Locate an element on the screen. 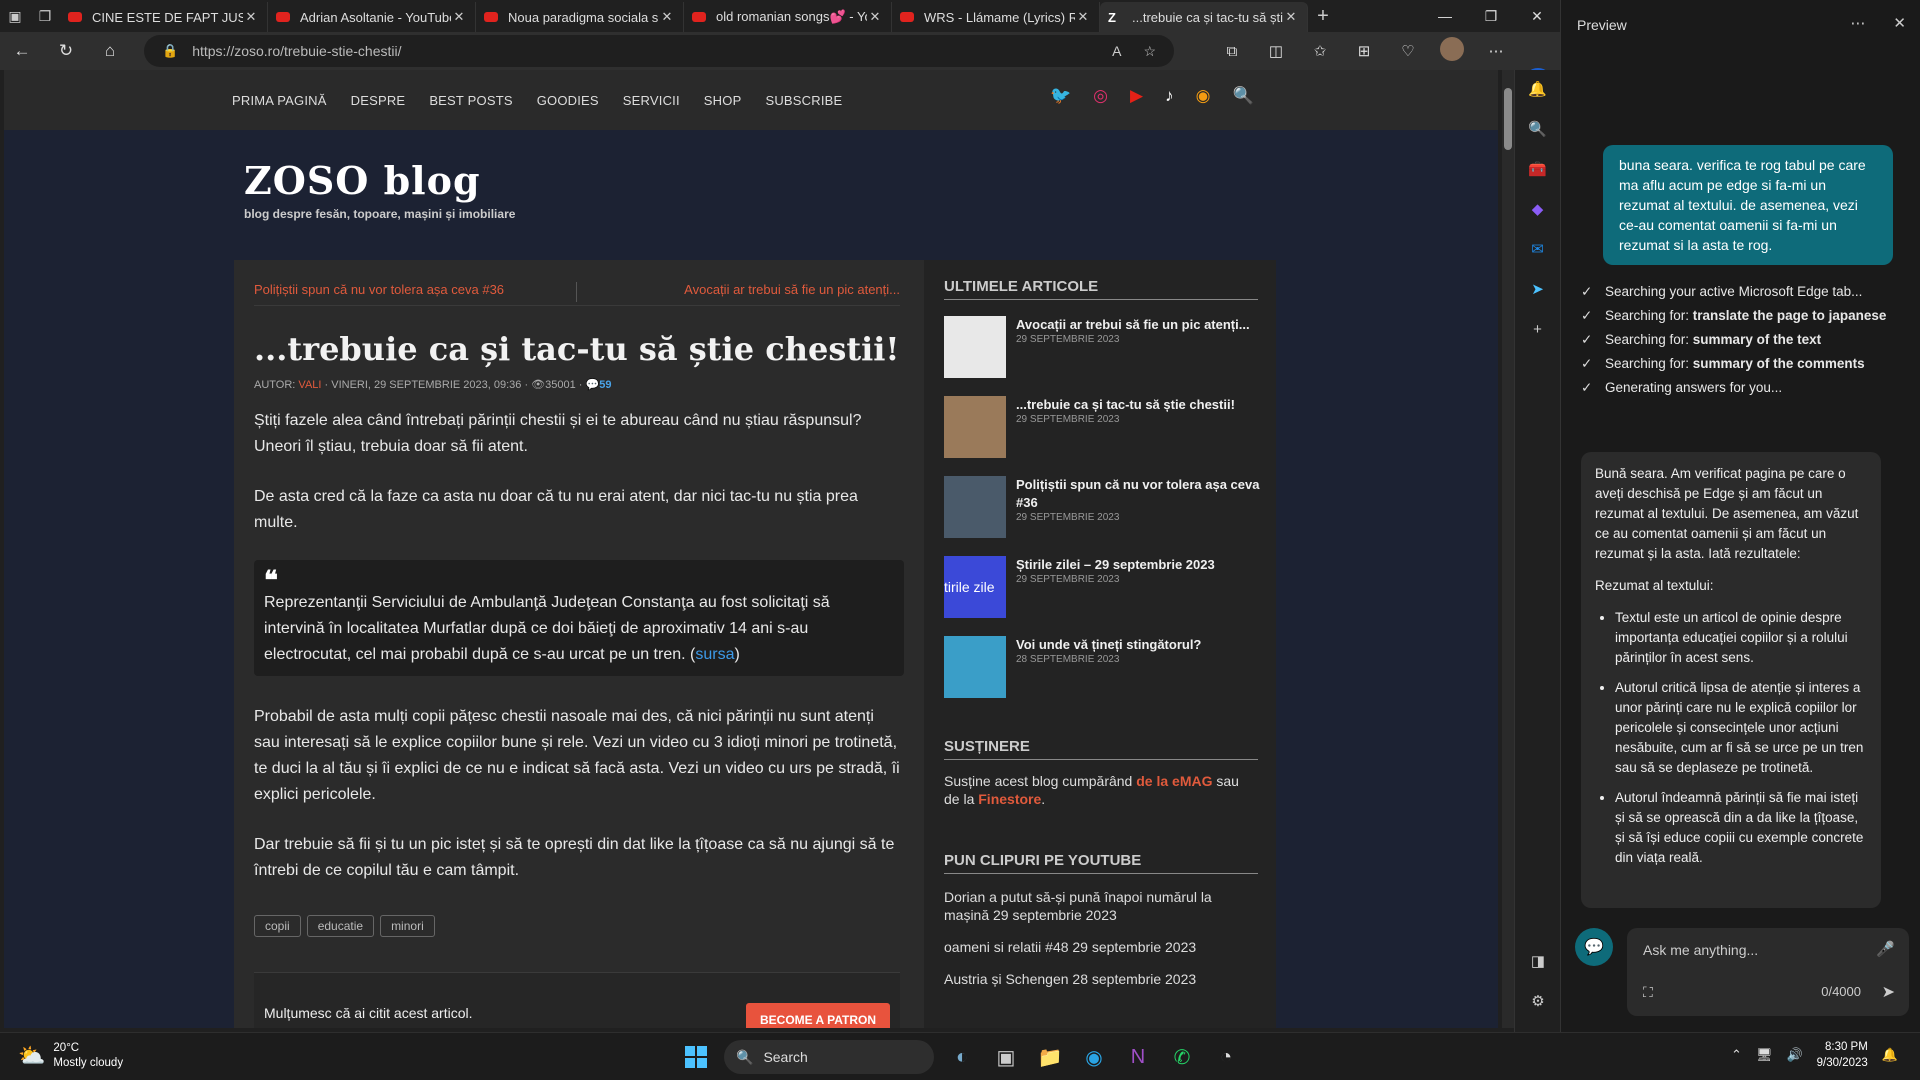  favorites-icon: ✩ is located at coordinates (1320, 51).